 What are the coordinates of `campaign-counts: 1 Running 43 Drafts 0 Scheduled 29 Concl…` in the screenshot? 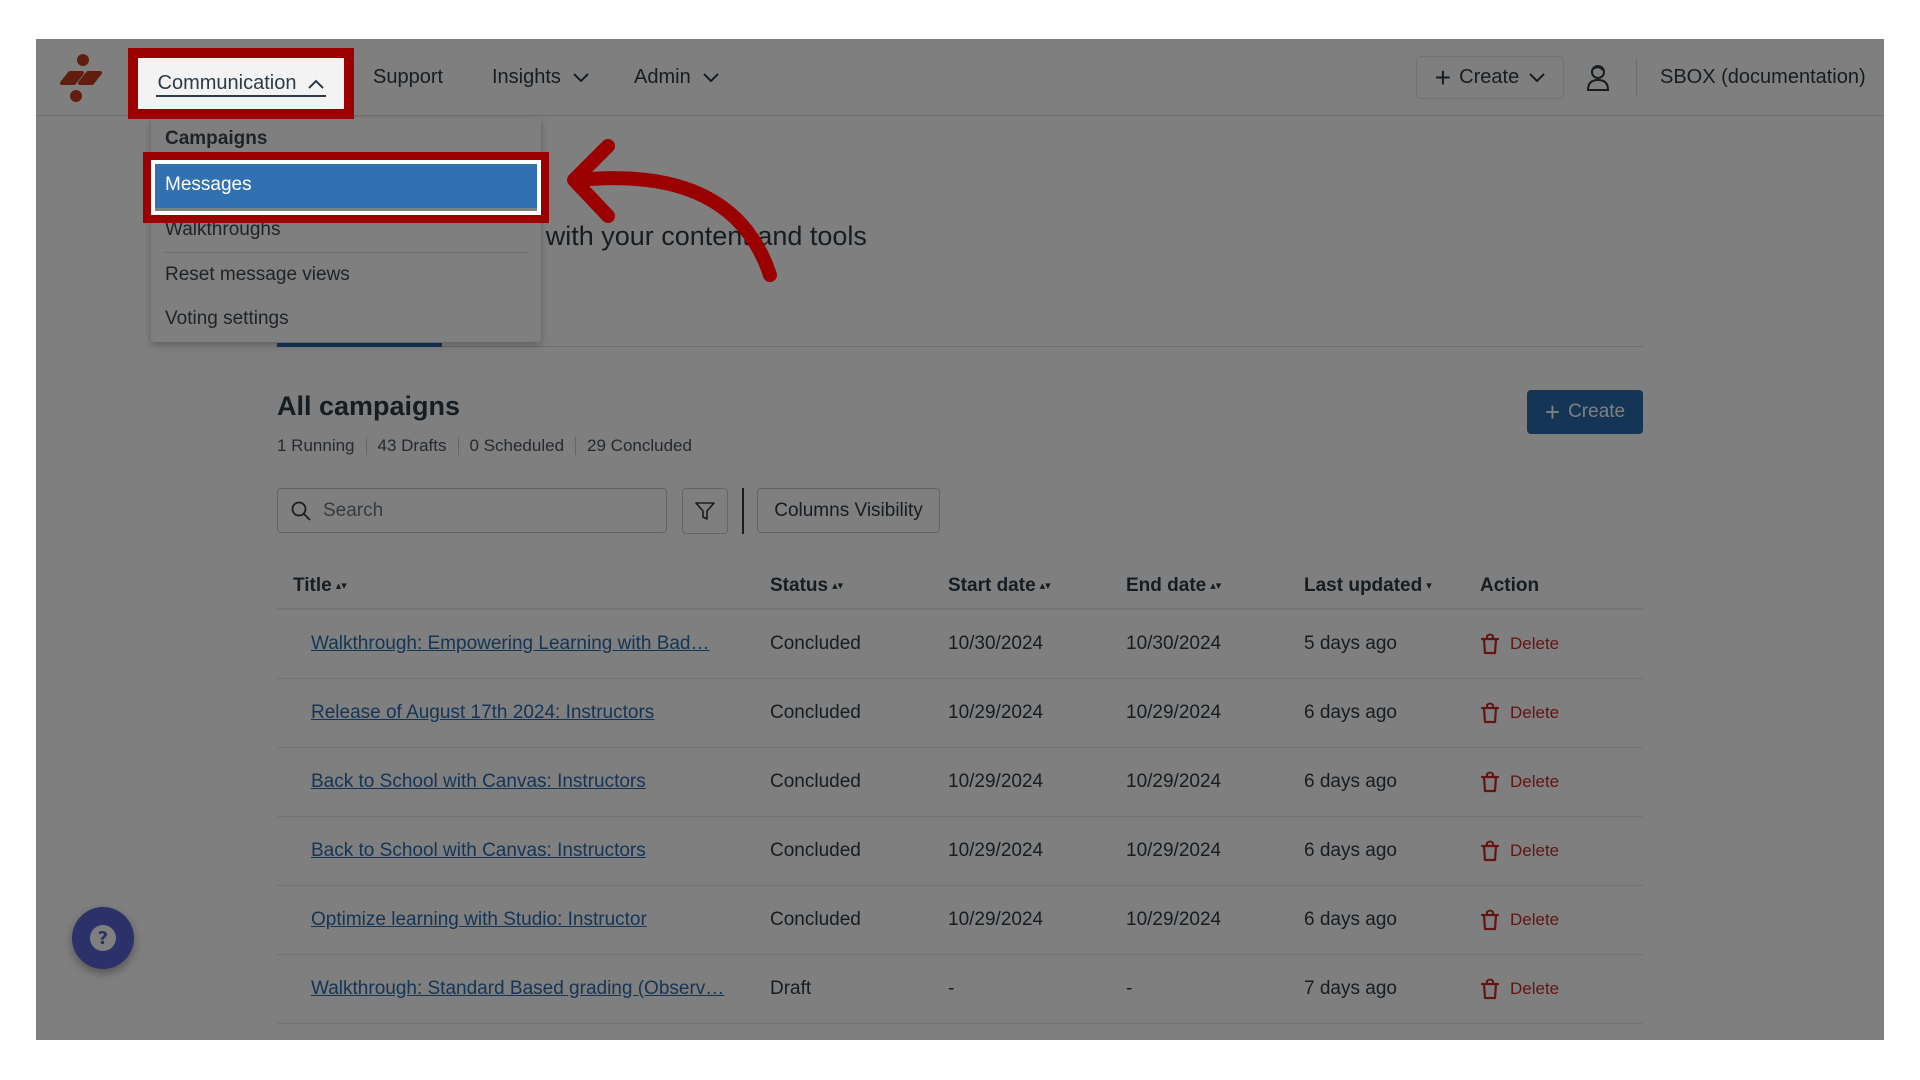 It's located at (484, 446).